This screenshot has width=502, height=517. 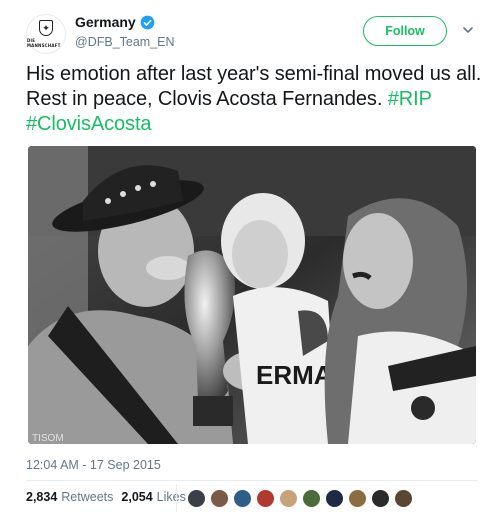 What do you see at coordinates (171, 497) in the screenshot?
I see `likes-label: Likes` at bounding box center [171, 497].